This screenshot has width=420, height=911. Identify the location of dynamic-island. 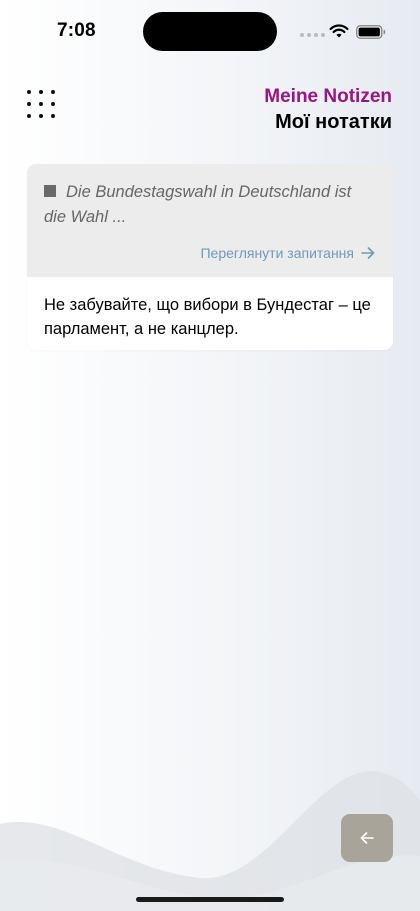
(210, 31).